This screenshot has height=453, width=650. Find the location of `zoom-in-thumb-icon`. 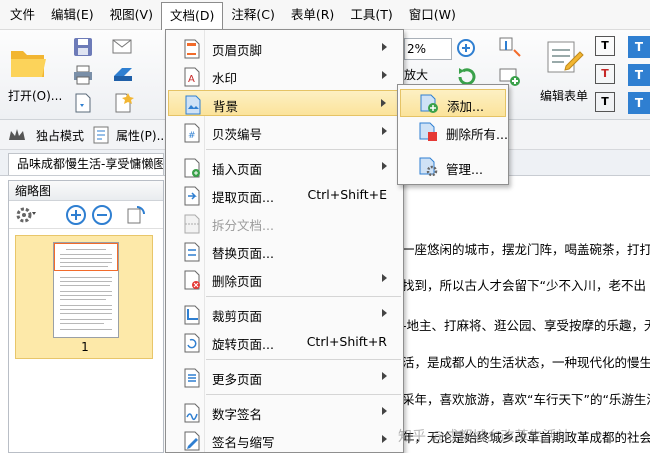

zoom-in-thumb-icon is located at coordinates (76, 215).